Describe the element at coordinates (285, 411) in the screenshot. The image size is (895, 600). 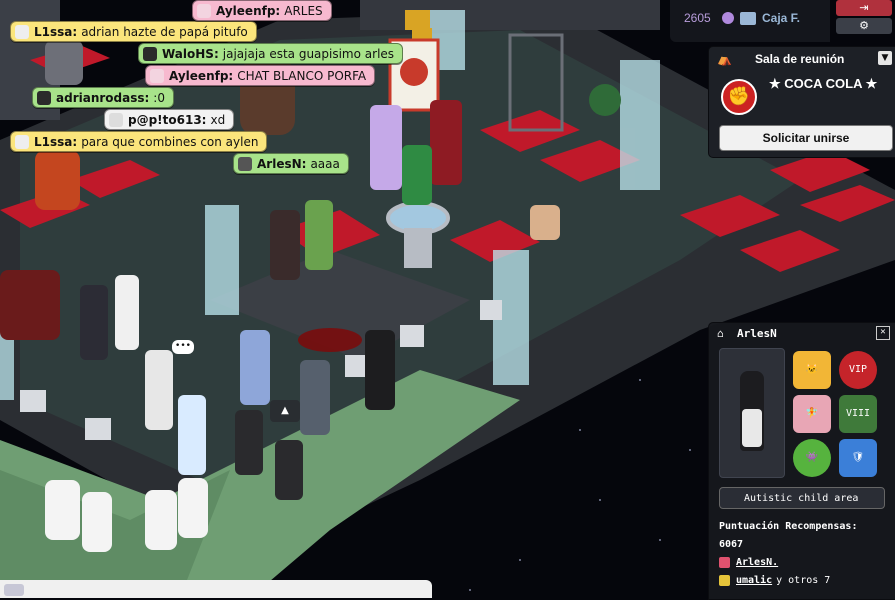
I see `scroll-up-icon: ▲` at that location.